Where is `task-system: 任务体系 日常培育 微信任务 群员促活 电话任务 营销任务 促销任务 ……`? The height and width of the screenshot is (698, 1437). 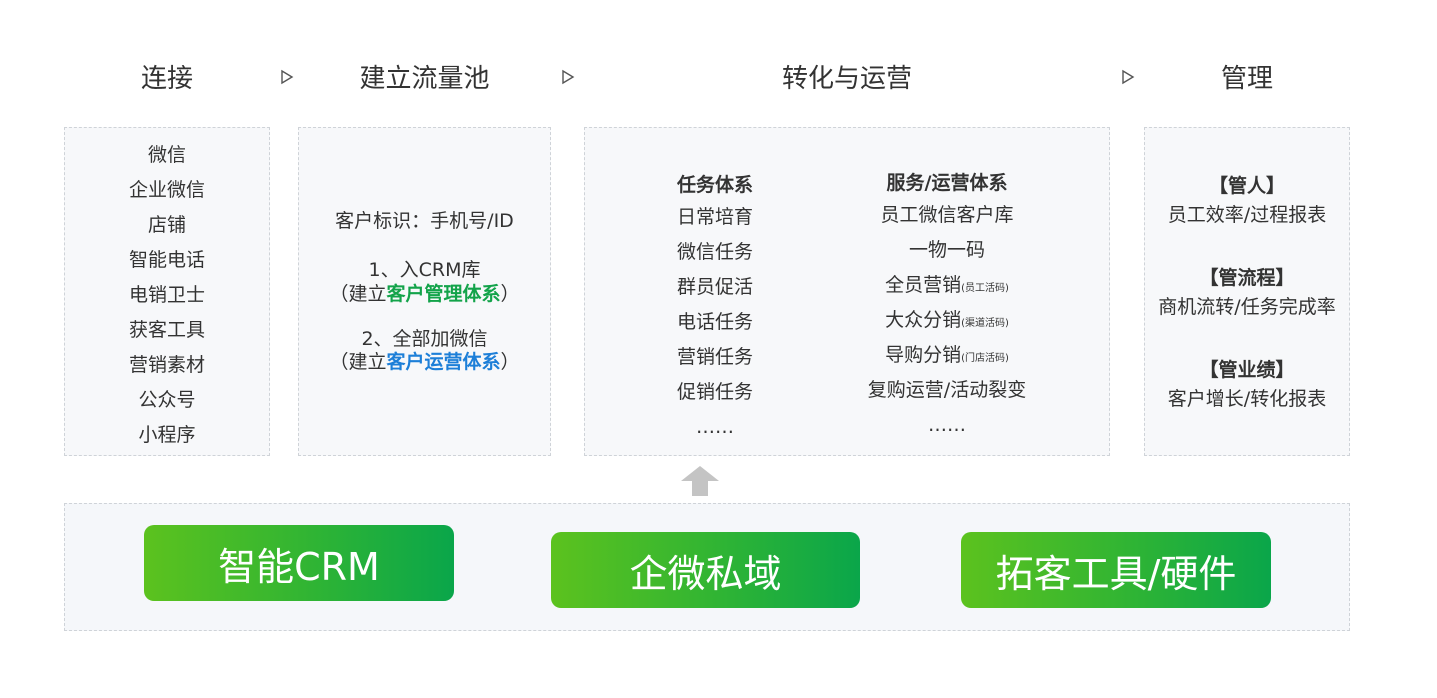
task-system: 任务体系 日常培育 微信任务 群员促活 电话任务 营销任务 促销任务 …… is located at coordinates (715, 307).